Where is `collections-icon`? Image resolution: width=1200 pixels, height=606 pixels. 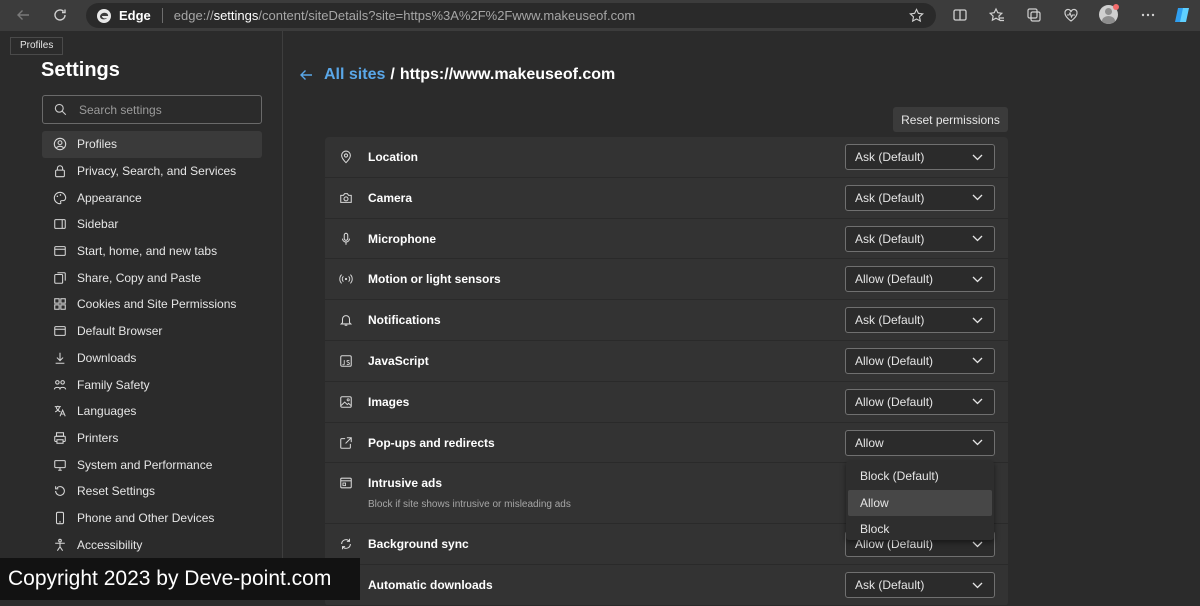 collections-icon is located at coordinates (1034, 15).